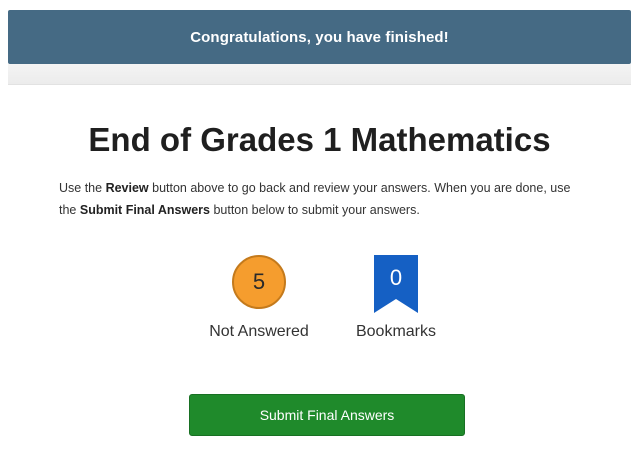 The image size is (635, 466). Describe the element at coordinates (319, 74) in the screenshot. I see `section-divider` at that location.